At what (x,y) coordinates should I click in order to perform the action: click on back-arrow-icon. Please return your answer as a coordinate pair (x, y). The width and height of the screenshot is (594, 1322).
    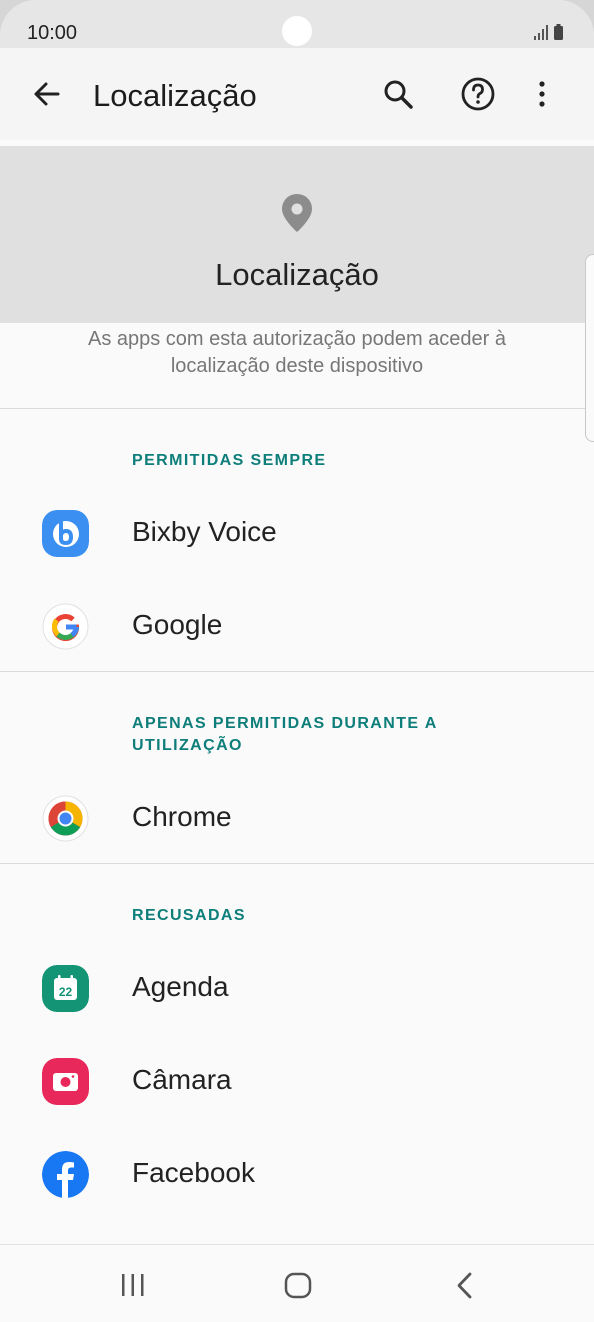
    Looking at the image, I should click on (46, 94).